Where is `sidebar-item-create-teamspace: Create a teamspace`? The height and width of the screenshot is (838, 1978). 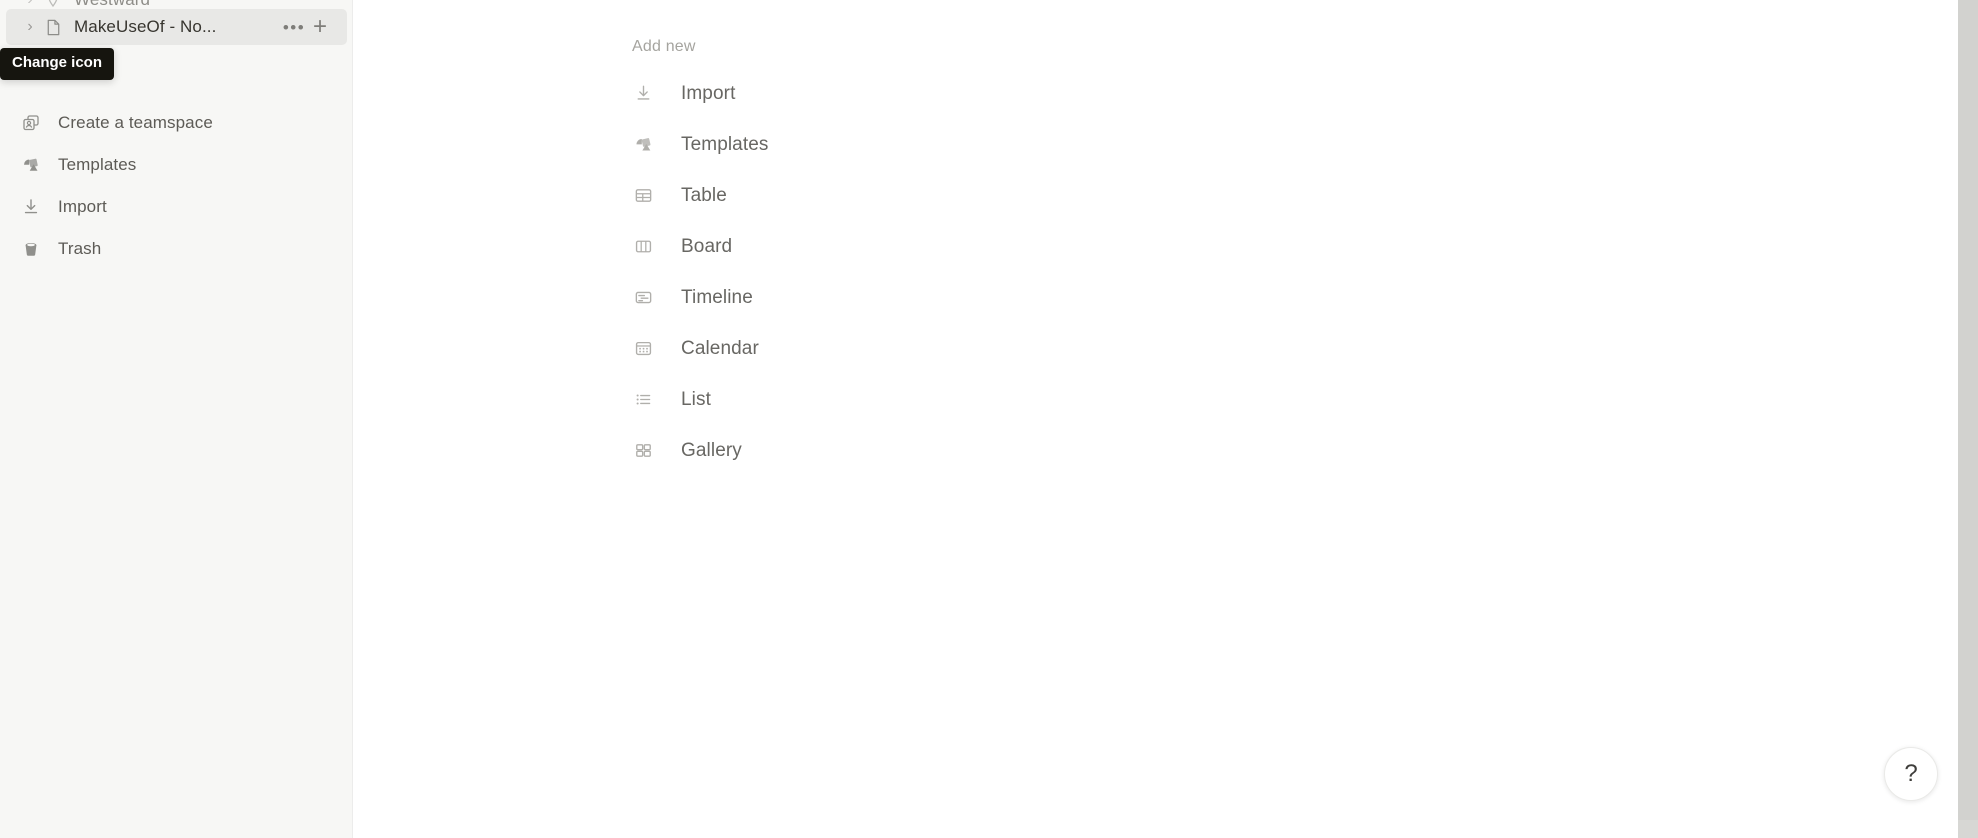 sidebar-item-create-teamspace: Create a teamspace is located at coordinates (176, 123).